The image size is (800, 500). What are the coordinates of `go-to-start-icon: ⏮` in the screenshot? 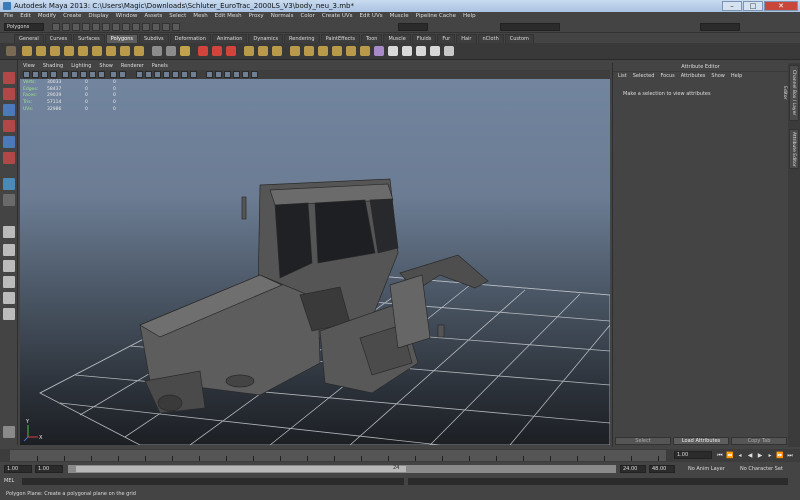 It's located at (720, 456).